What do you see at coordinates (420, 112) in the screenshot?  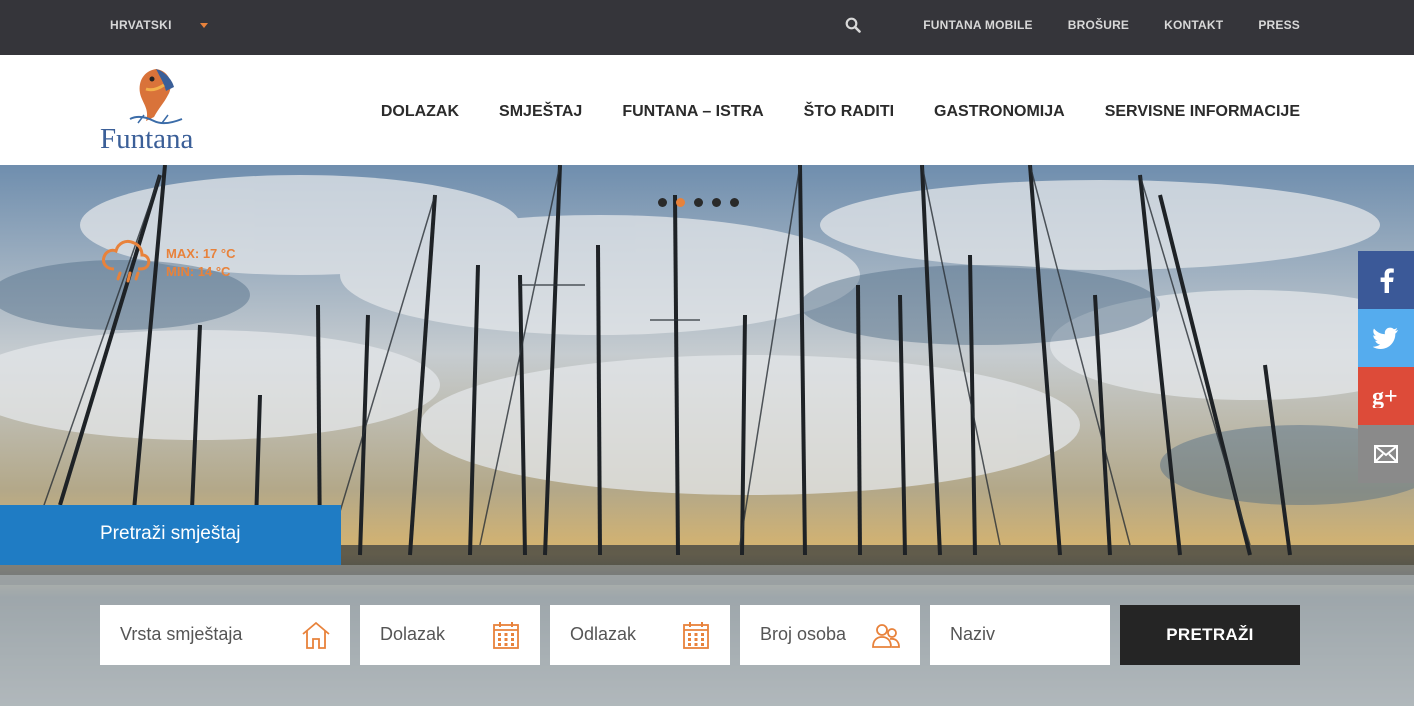 I see `nav-item-dolazak: DOLAZAK` at bounding box center [420, 112].